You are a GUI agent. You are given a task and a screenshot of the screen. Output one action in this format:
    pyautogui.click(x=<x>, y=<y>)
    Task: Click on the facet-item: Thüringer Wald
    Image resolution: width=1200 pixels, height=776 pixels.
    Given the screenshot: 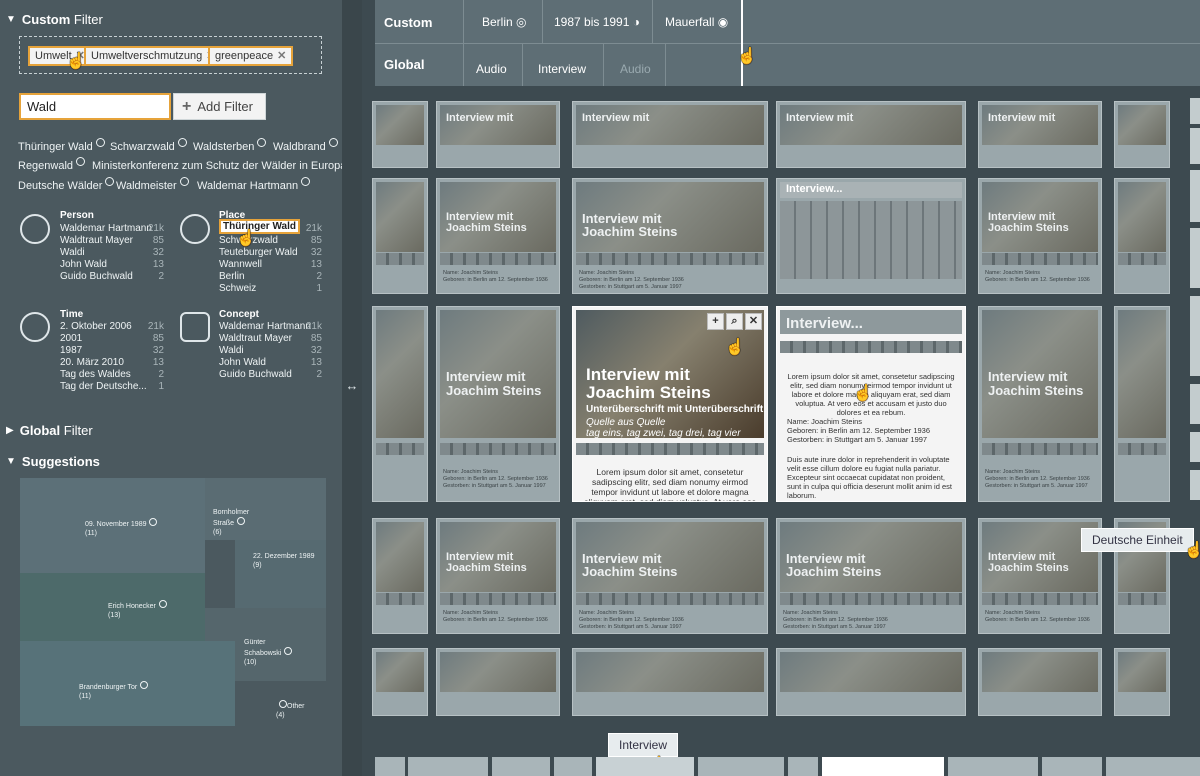 What is the action you would take?
    pyautogui.click(x=259, y=226)
    